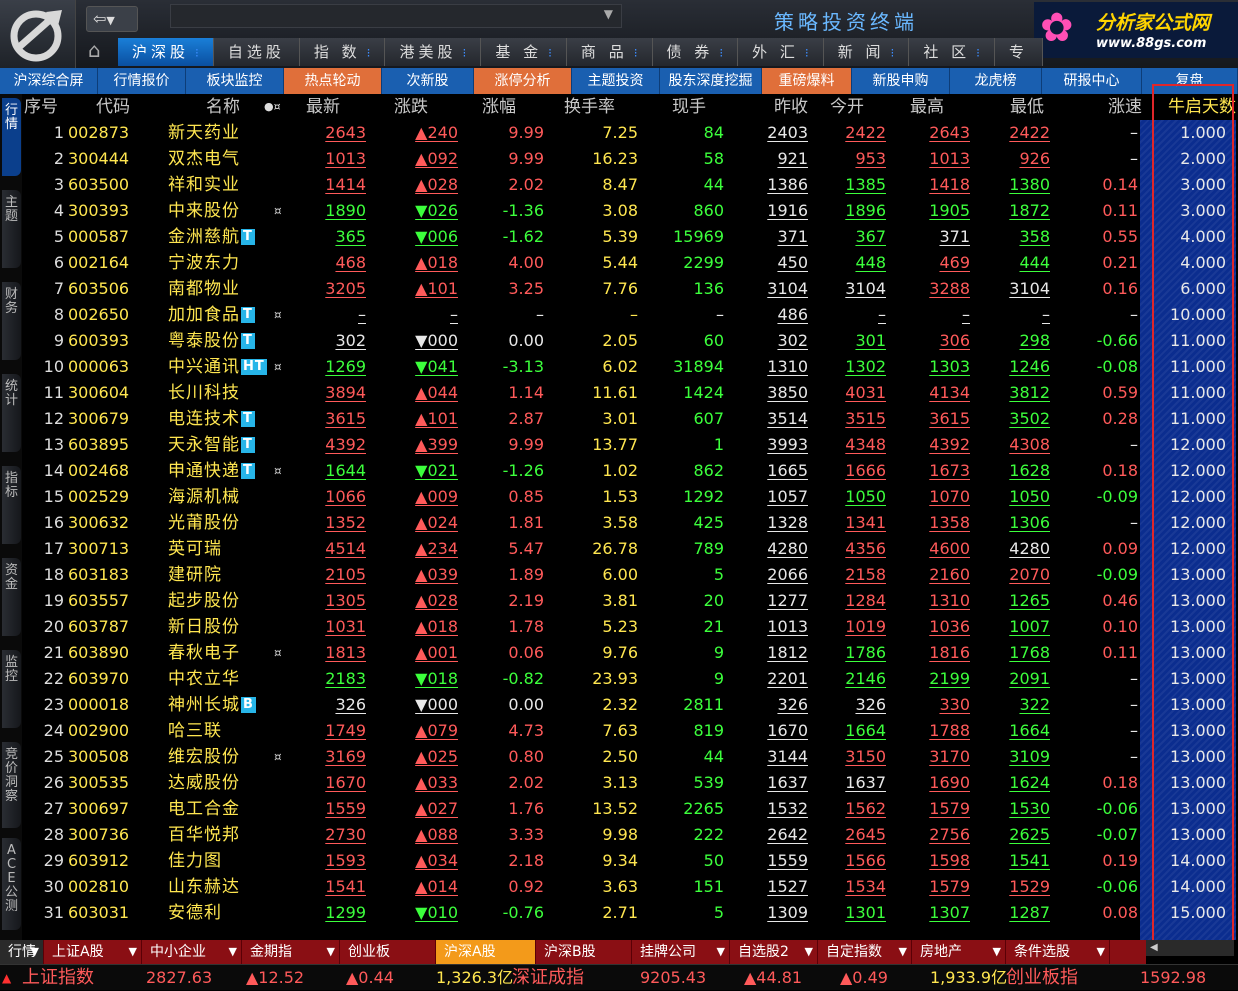 This screenshot has width=1238, height=991. Describe the element at coordinates (11, 505) in the screenshot. I see `side-tab-4: 指标` at that location.